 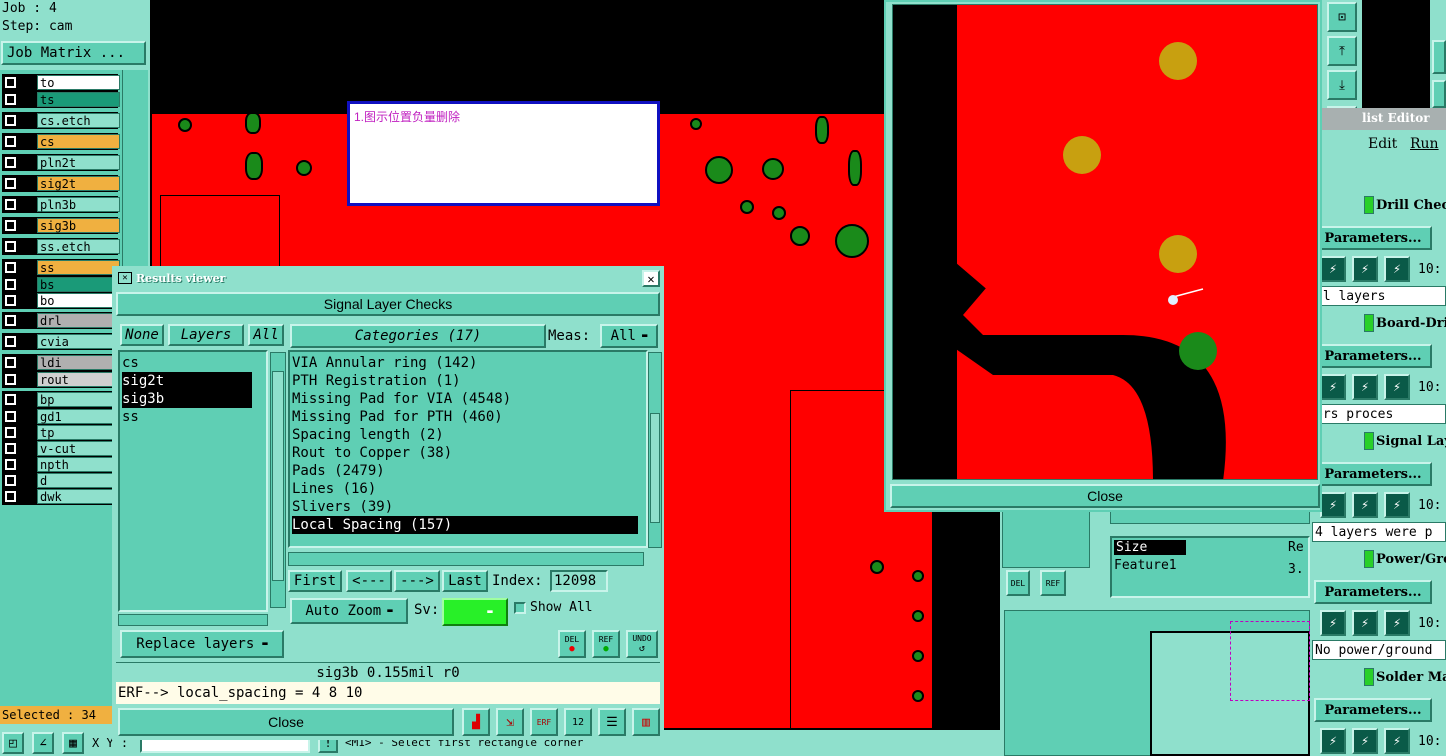 What do you see at coordinates (466, 559) in the screenshot?
I see `category-hscroll` at bounding box center [466, 559].